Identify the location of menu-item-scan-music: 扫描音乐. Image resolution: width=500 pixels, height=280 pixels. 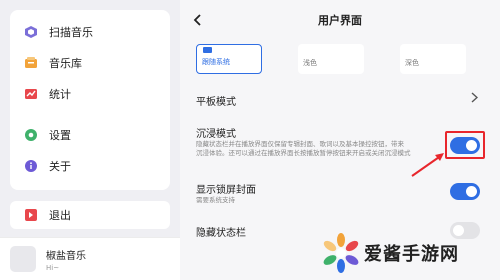
(90, 32).